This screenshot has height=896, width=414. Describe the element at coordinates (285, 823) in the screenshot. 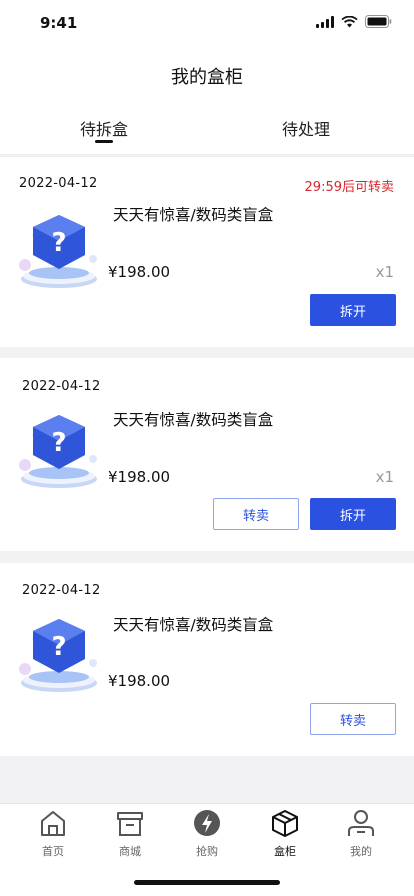

I see `box-icon` at that location.